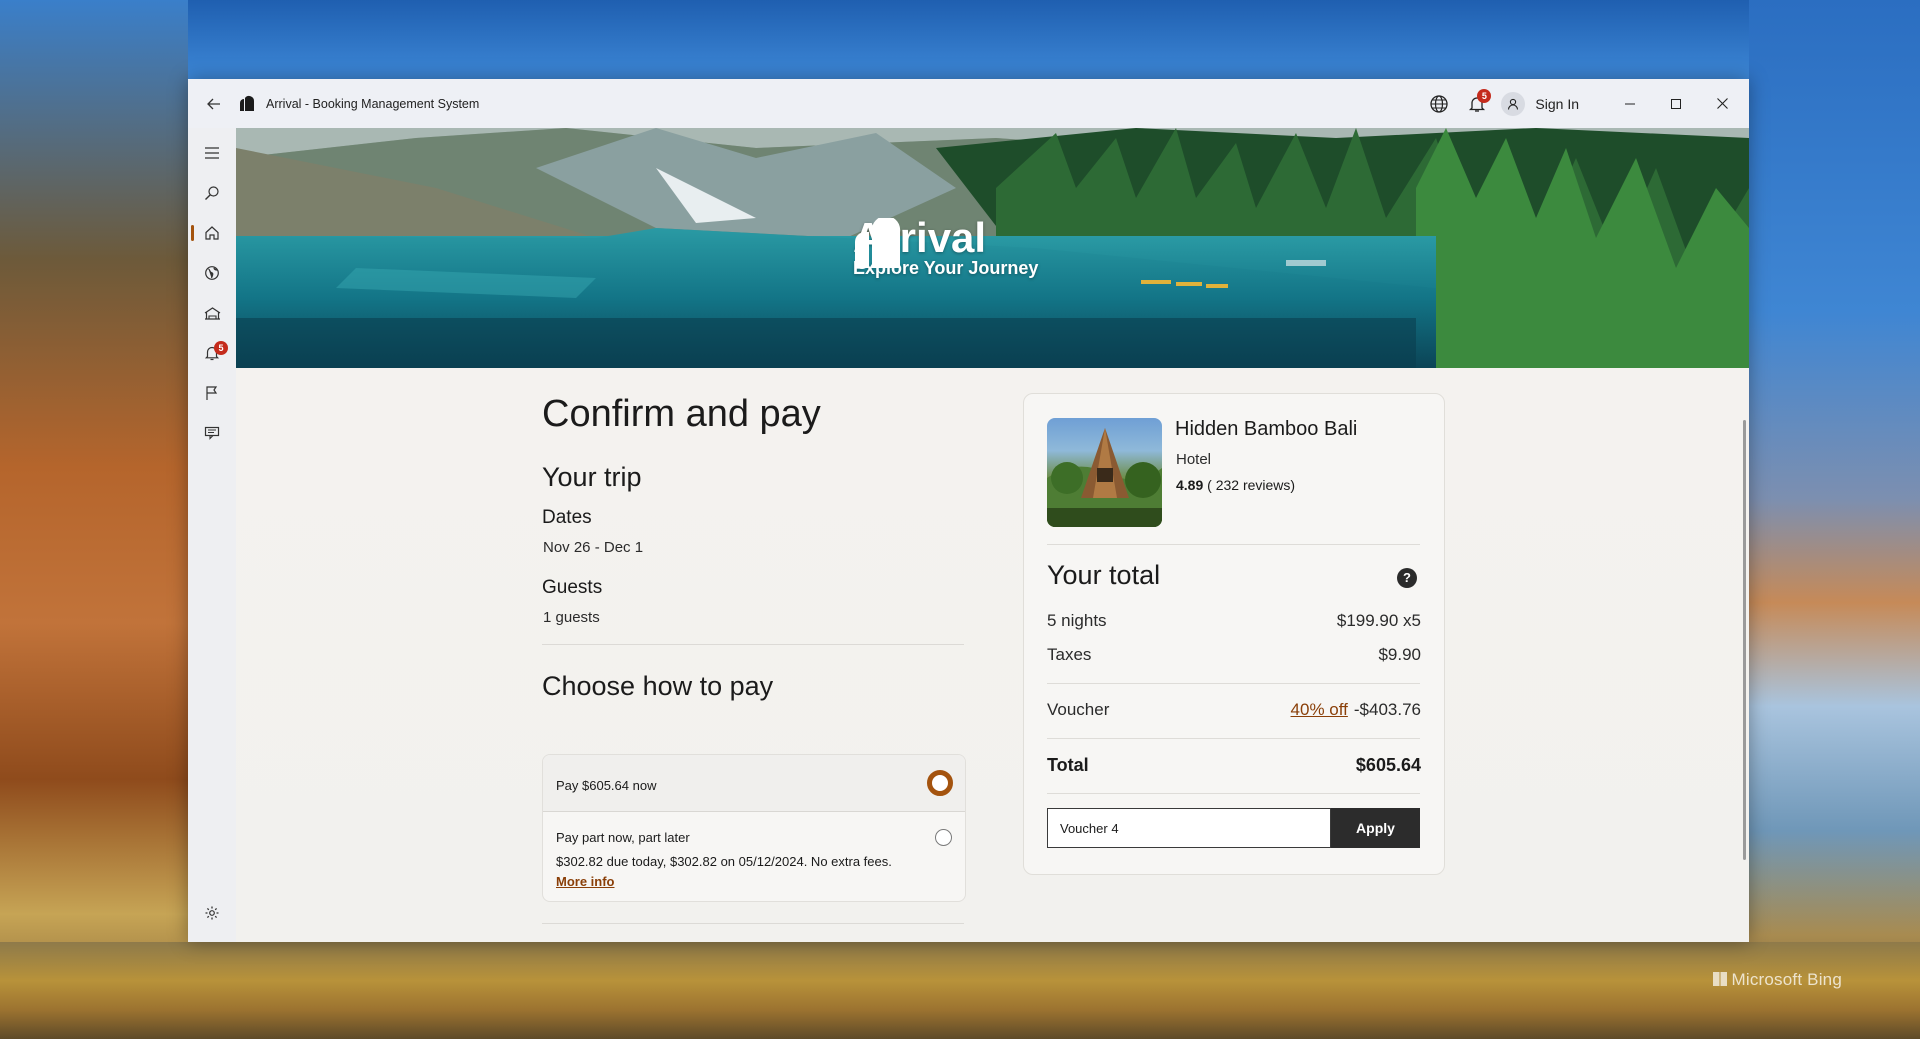  I want to click on voucher-row-value: 40% off -$403.76, so click(1356, 710).